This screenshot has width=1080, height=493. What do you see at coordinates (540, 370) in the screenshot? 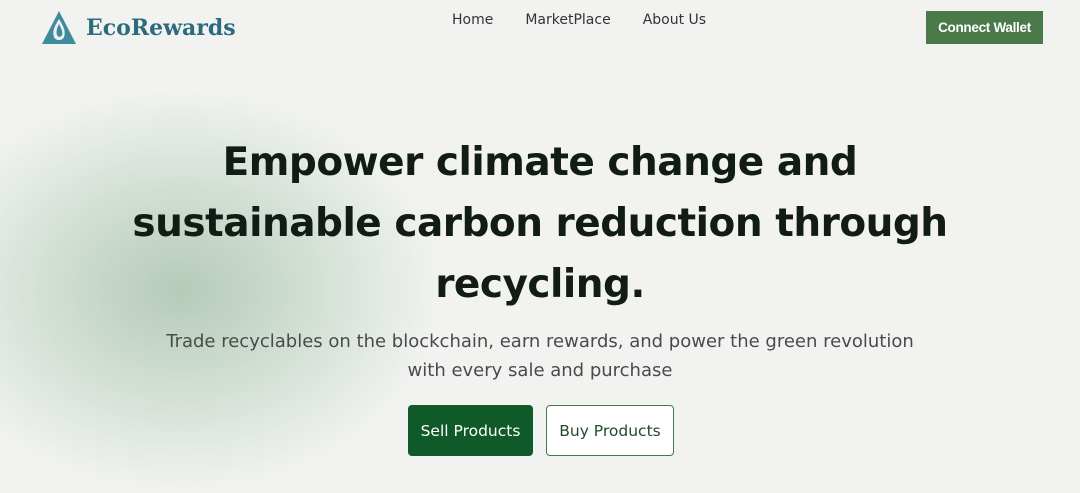
I see `hero-subtitle-line: with every sale and purchase` at bounding box center [540, 370].